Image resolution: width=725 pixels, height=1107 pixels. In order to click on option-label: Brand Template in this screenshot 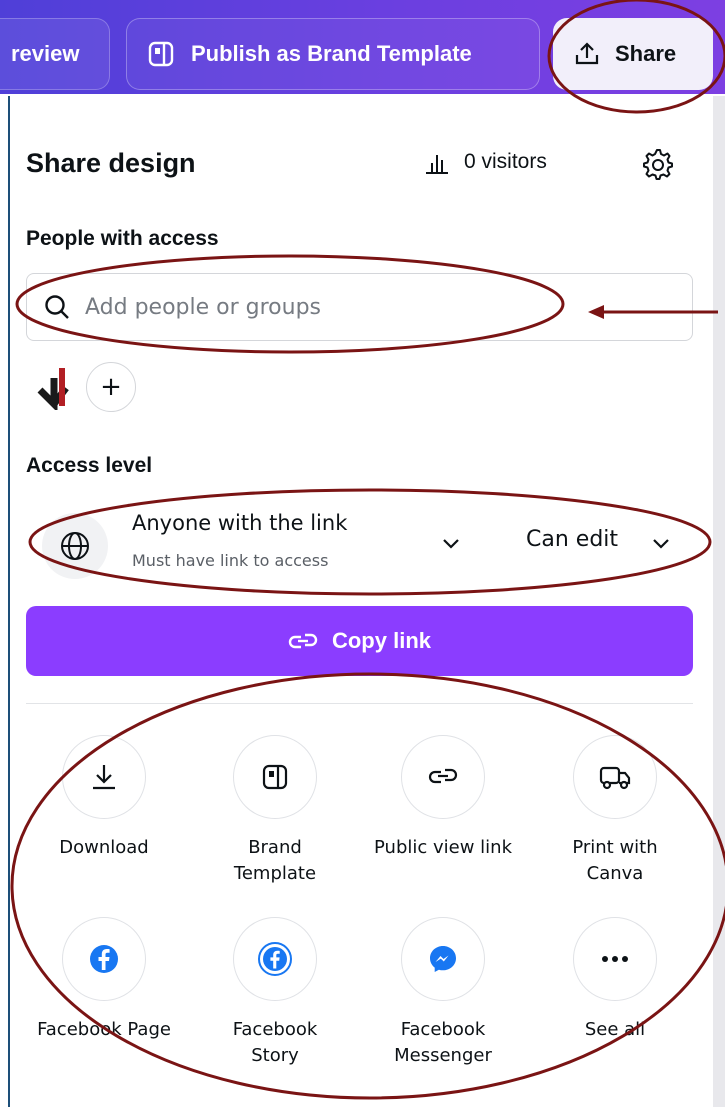, I will do `click(275, 860)`.